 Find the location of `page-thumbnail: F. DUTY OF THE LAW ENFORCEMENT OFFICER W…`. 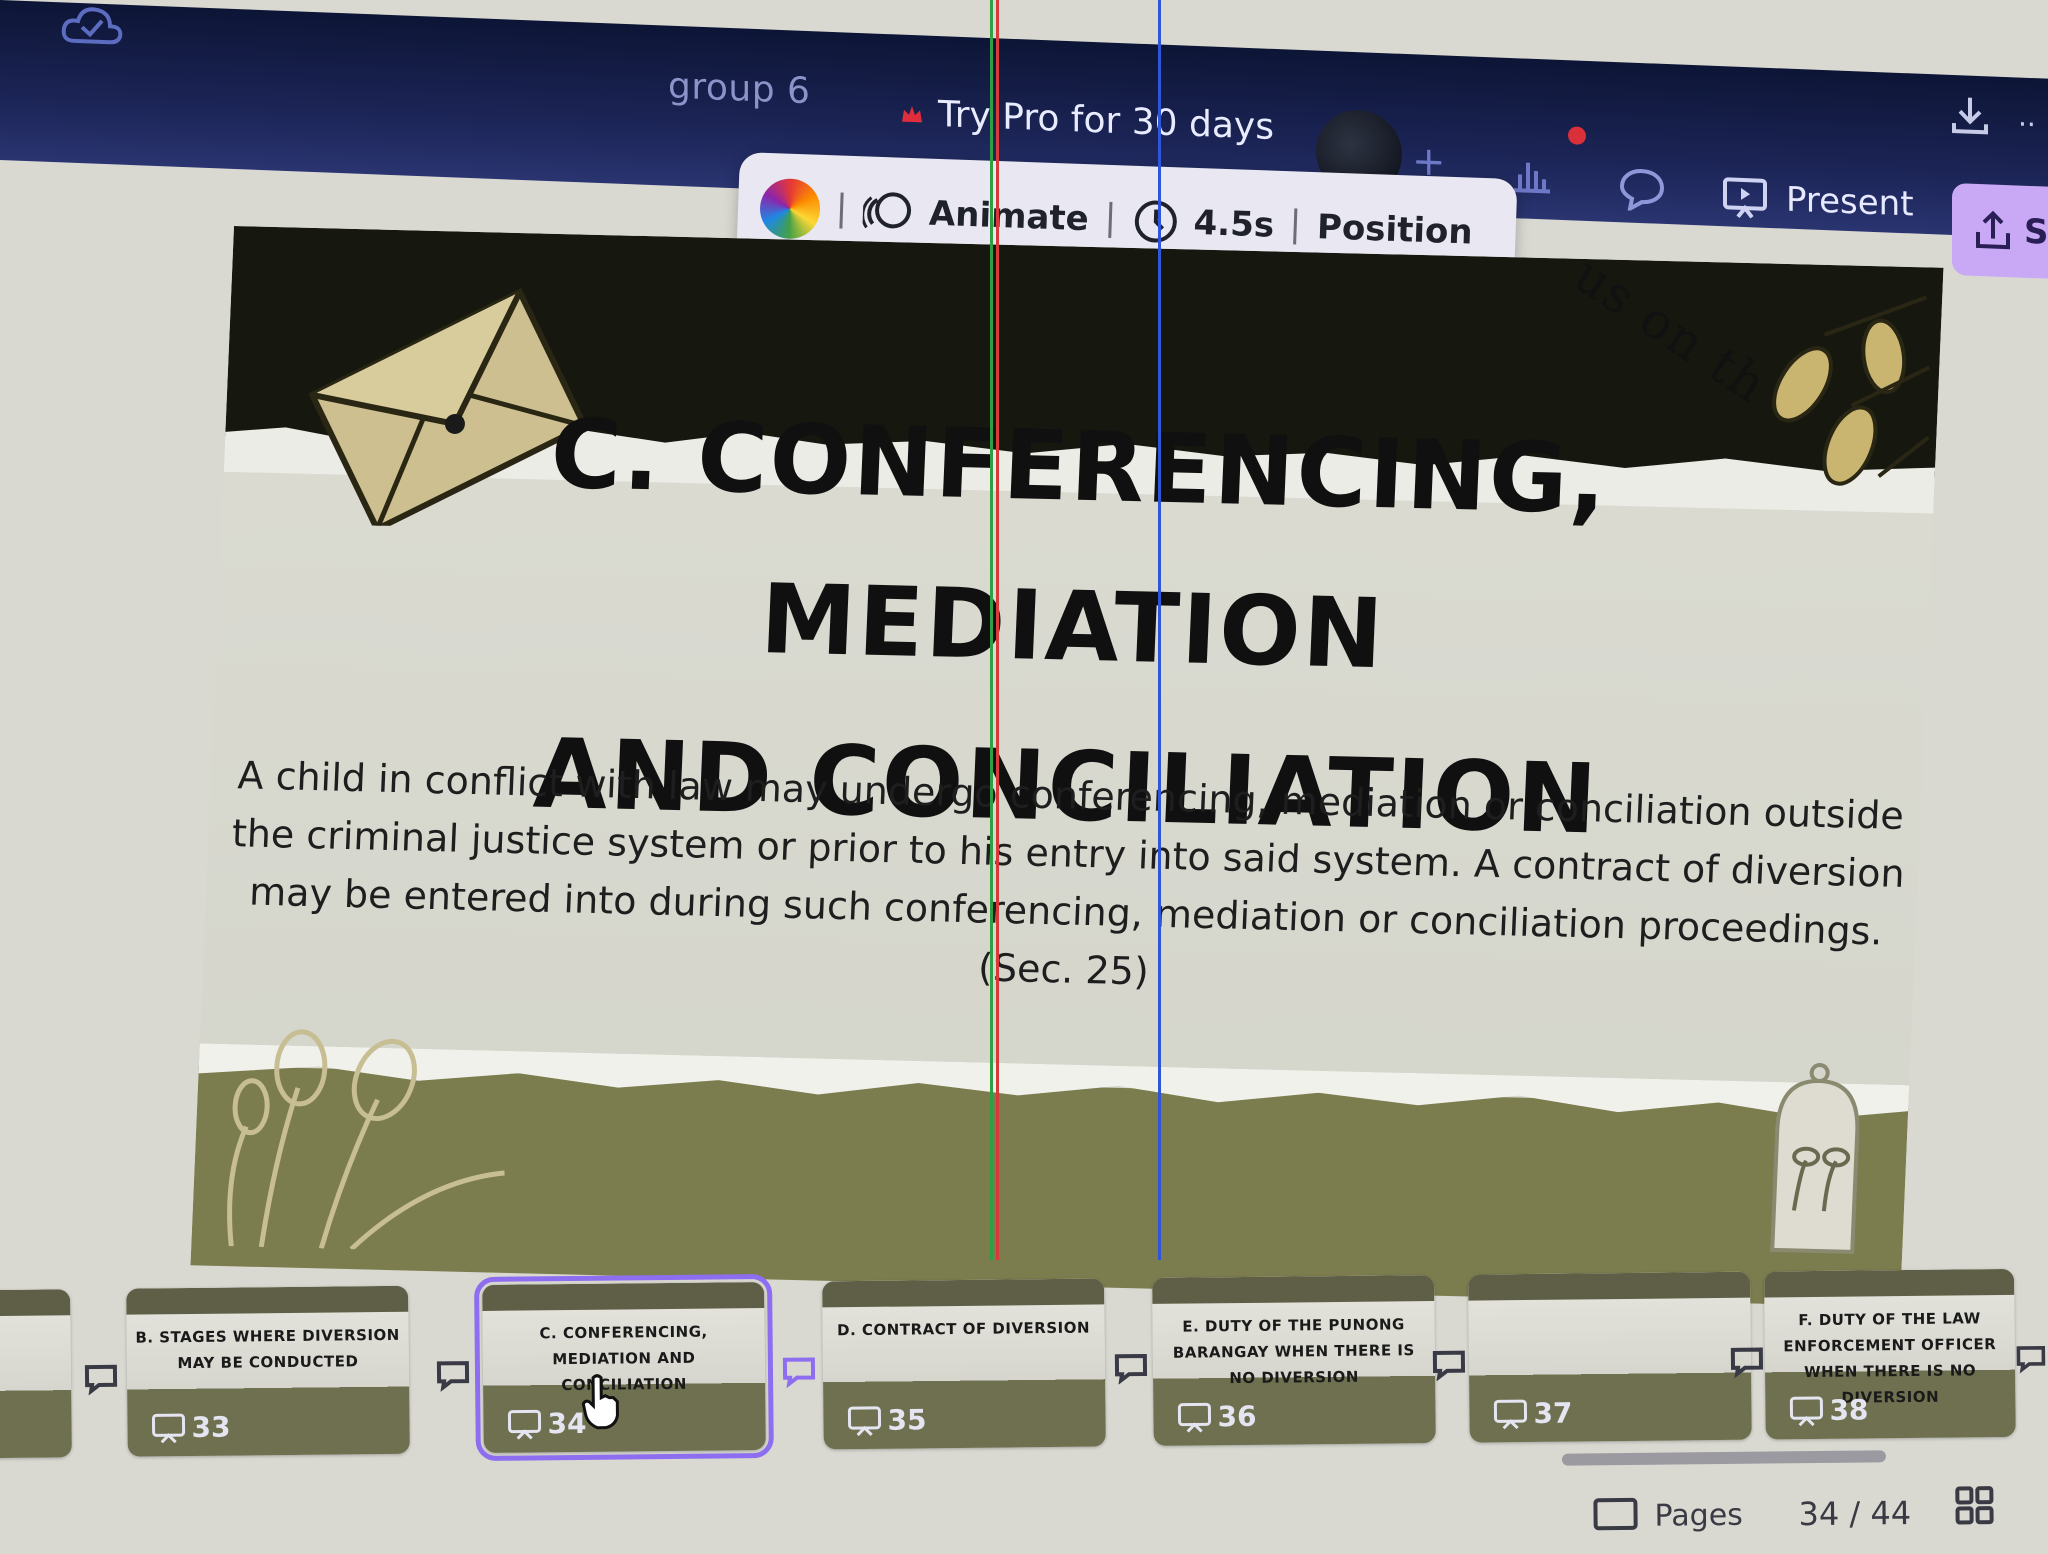

page-thumbnail: F. DUTY OF THE LAW ENFORCEMENT OFFICER W… is located at coordinates (1890, 1354).